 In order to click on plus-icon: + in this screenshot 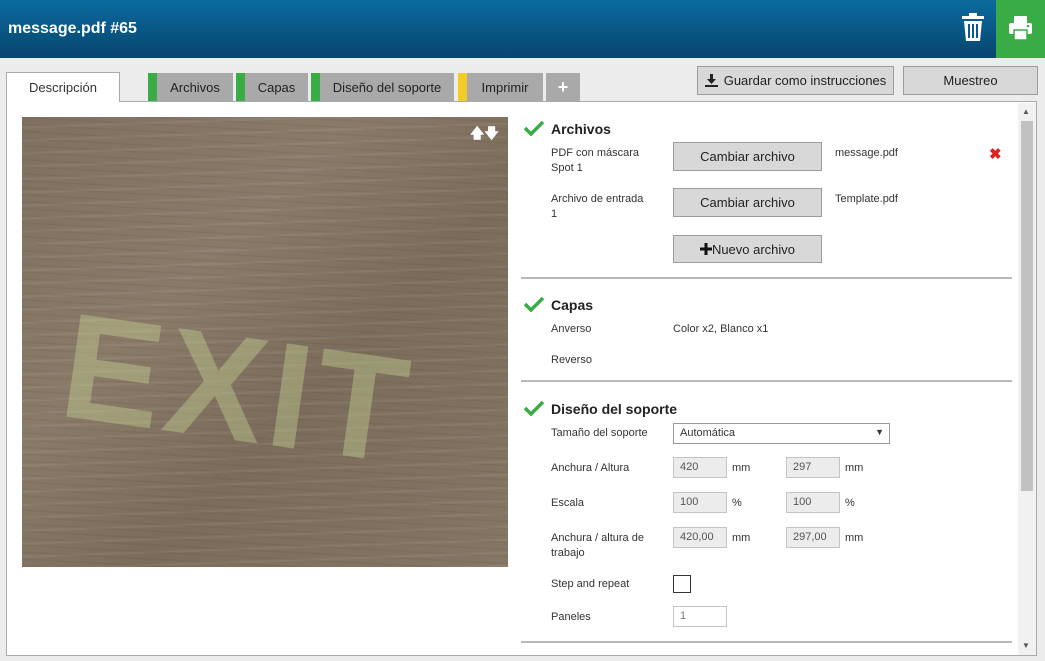, I will do `click(563, 86)`.